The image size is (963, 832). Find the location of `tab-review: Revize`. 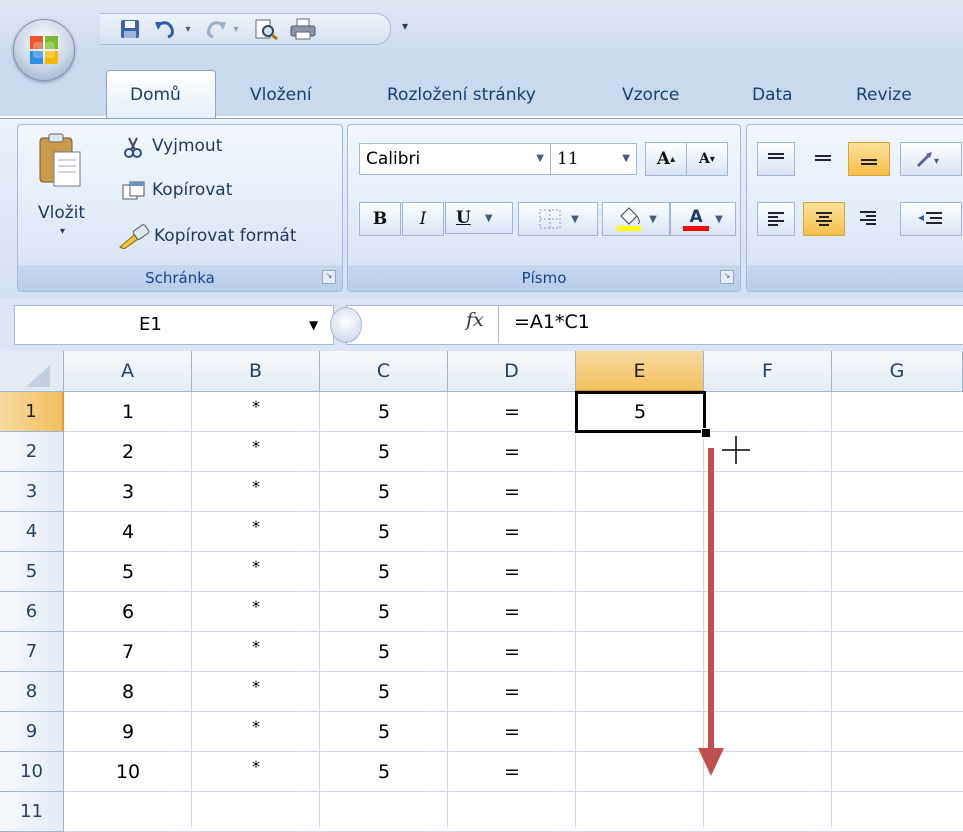

tab-review: Revize is located at coordinates (884, 95).